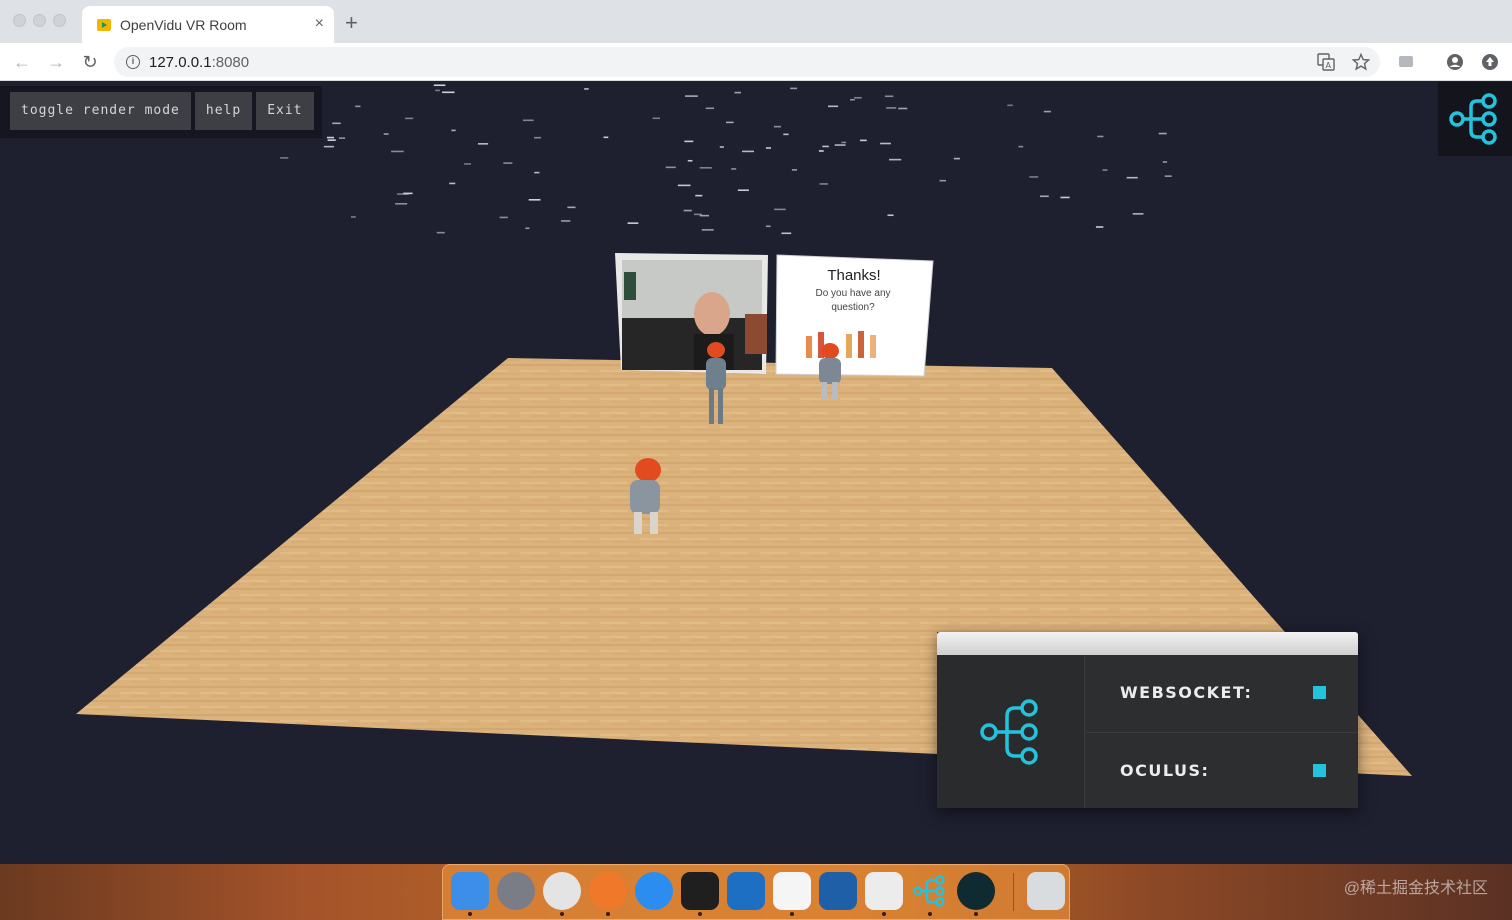 The height and width of the screenshot is (920, 1512). I want to click on help-button: help, so click(223, 111).